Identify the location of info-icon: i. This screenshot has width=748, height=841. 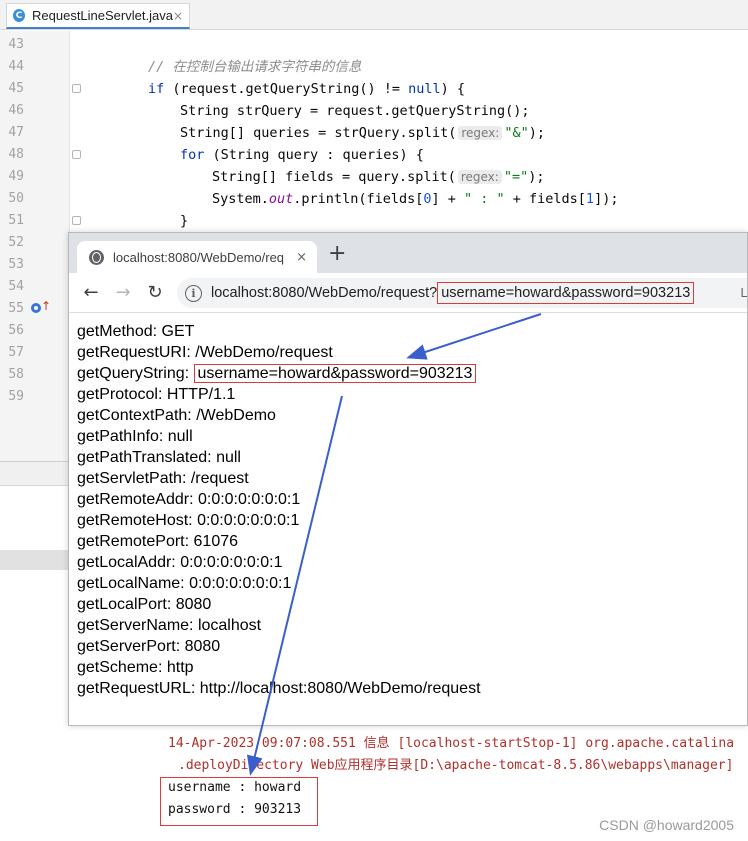
(193, 293).